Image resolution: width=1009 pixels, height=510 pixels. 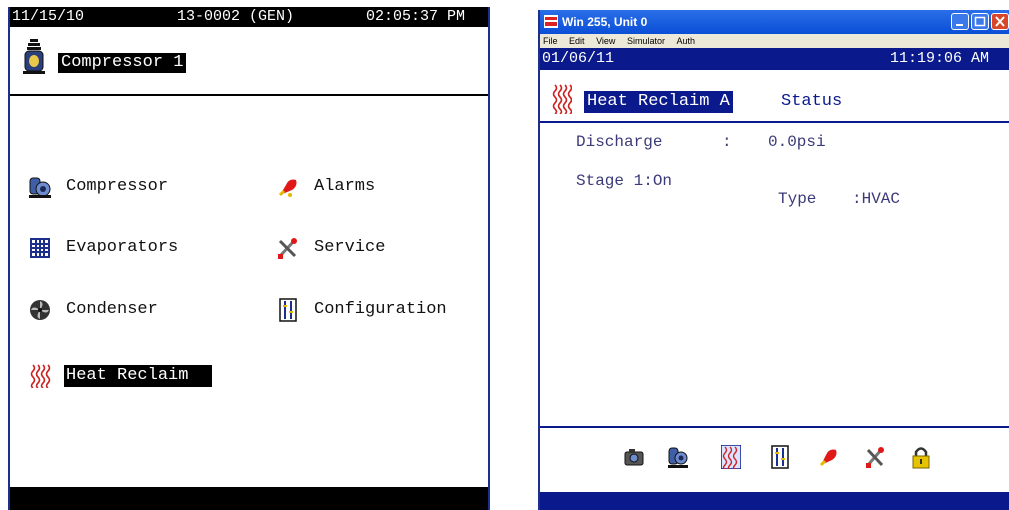 What do you see at coordinates (380, 309) in the screenshot?
I see `menu-configuration-label: Configuration` at bounding box center [380, 309].